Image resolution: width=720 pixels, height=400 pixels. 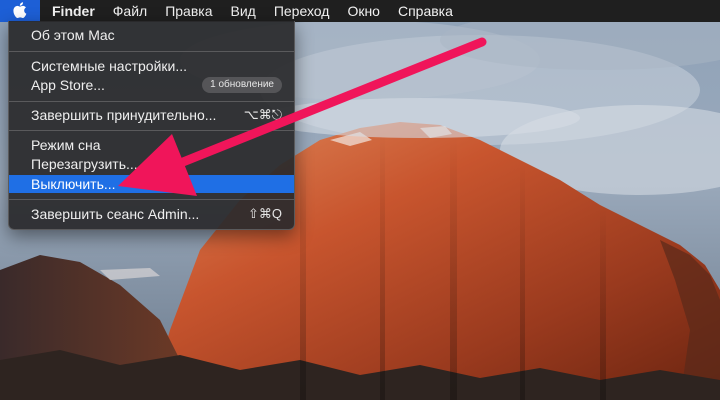 I want to click on menu-item-force-quit: Завершить принудительно... ⌥⌘⎋, so click(x=151, y=115).